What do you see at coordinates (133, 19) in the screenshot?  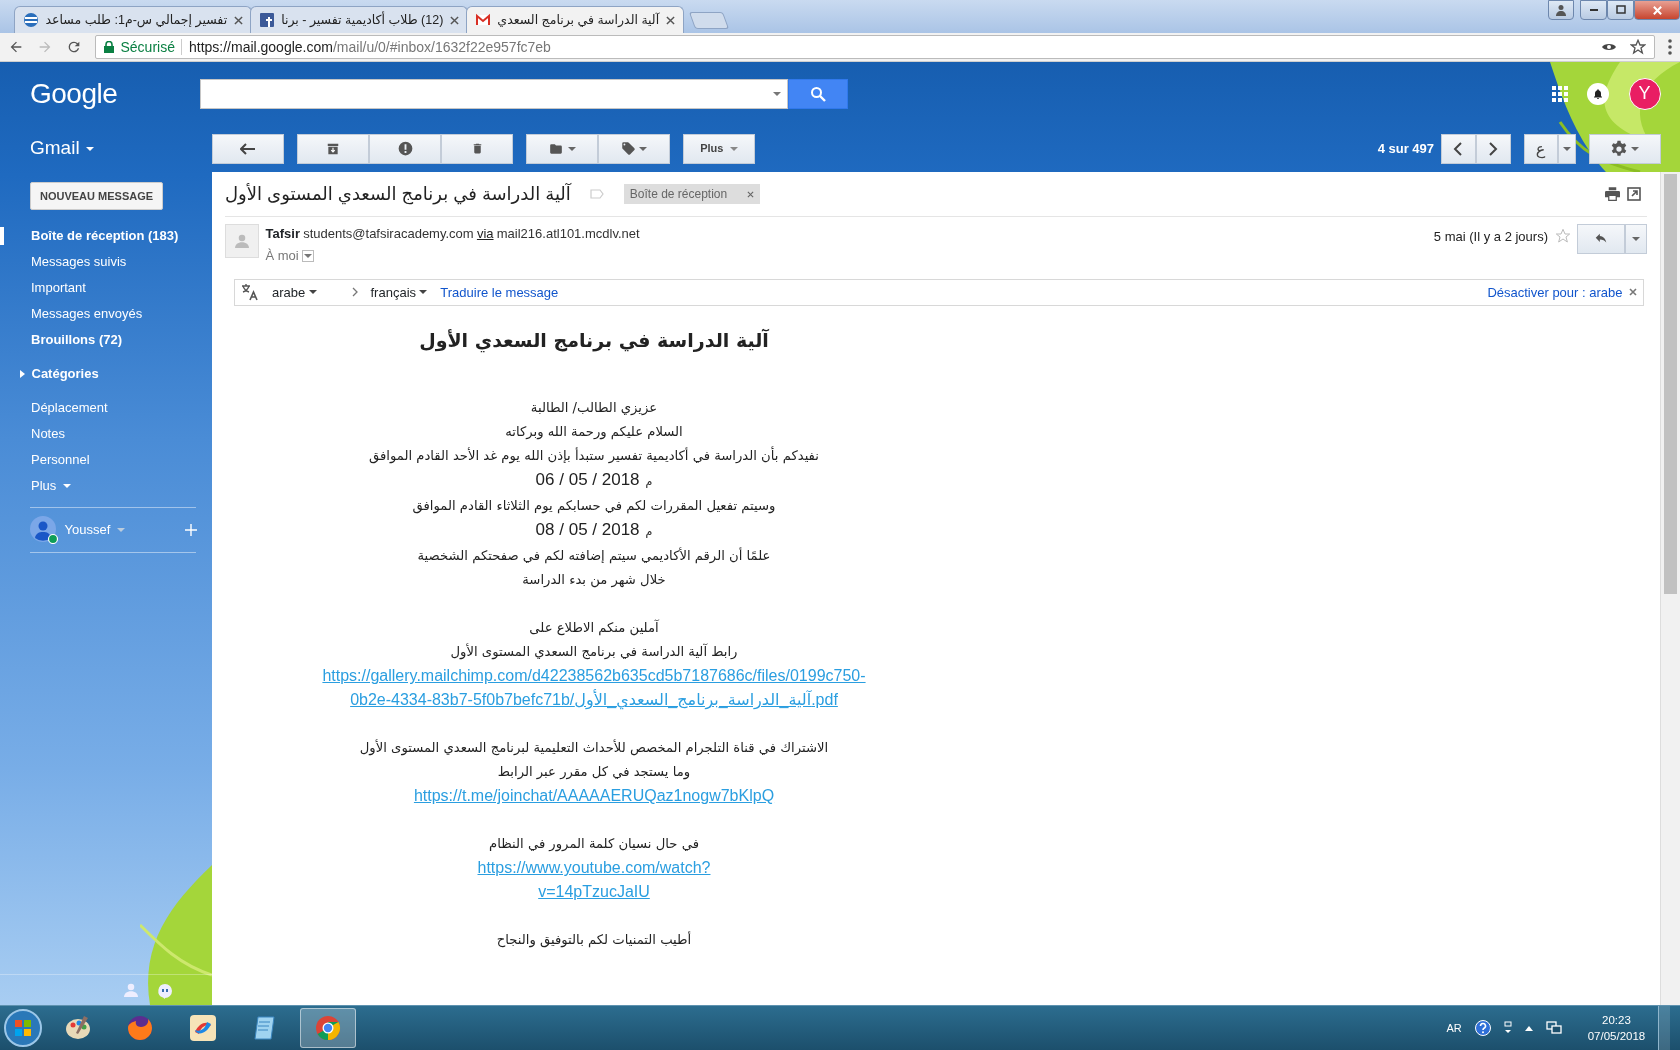 I see `browser-tab: تفسير إجمالي س-م1: طلب مساعد` at bounding box center [133, 19].